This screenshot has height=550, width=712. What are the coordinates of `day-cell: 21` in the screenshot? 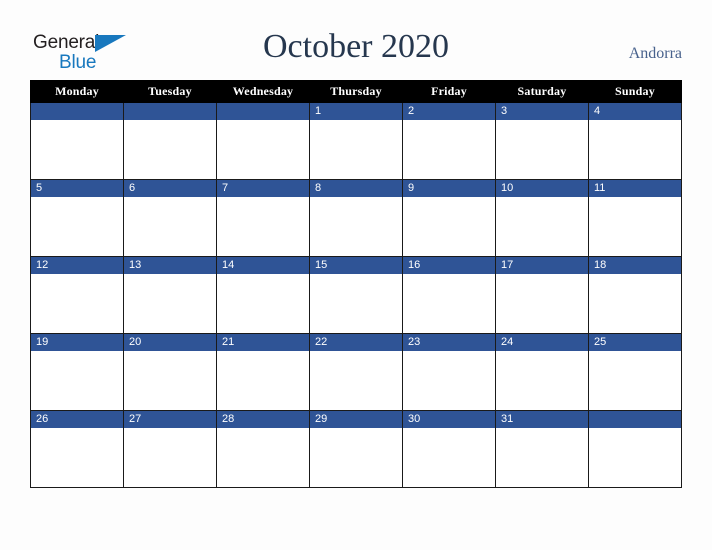 It's located at (263, 372).